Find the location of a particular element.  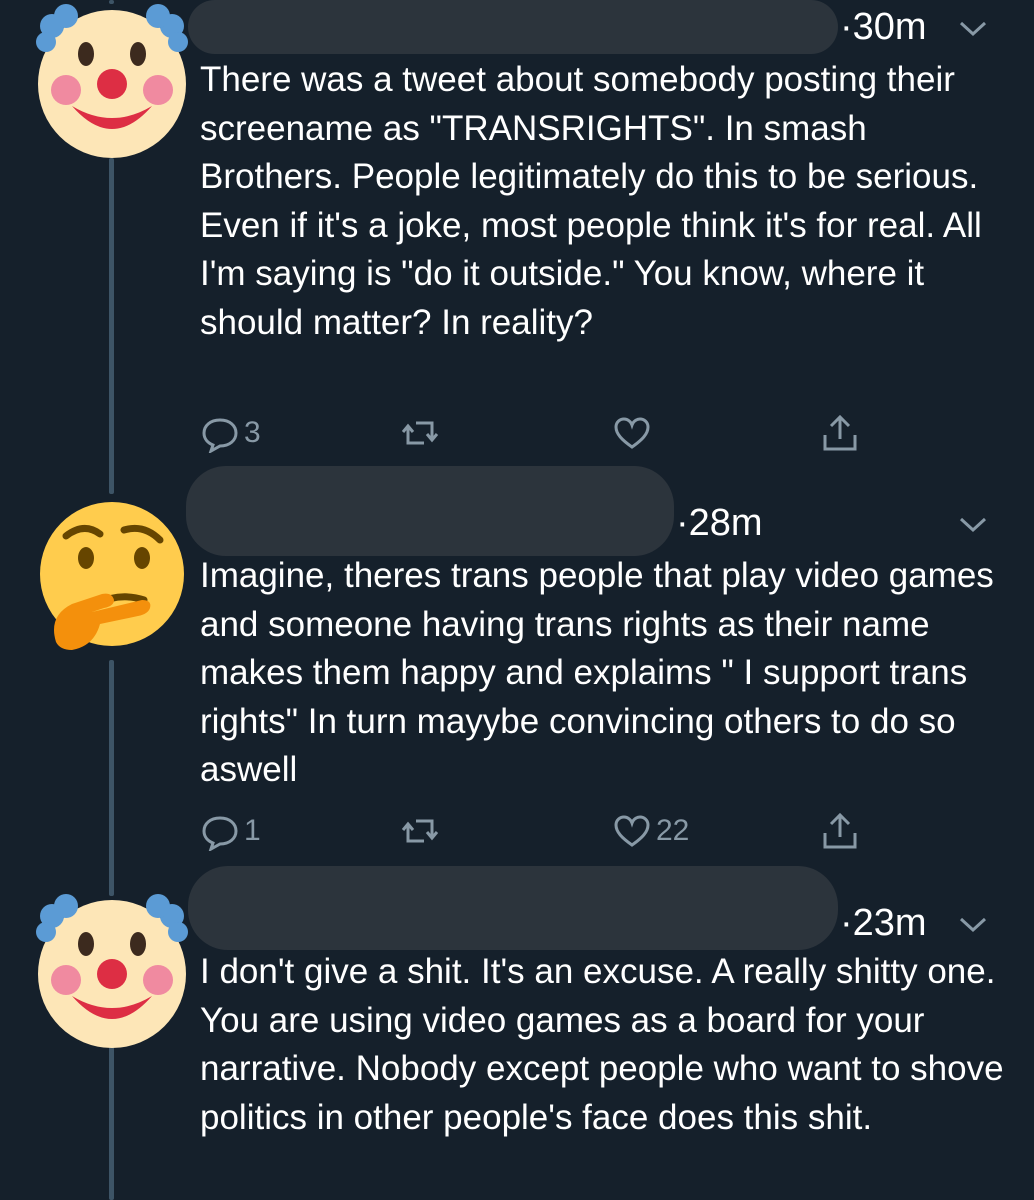

tweet-timestamp: ·28m is located at coordinates (719, 523).